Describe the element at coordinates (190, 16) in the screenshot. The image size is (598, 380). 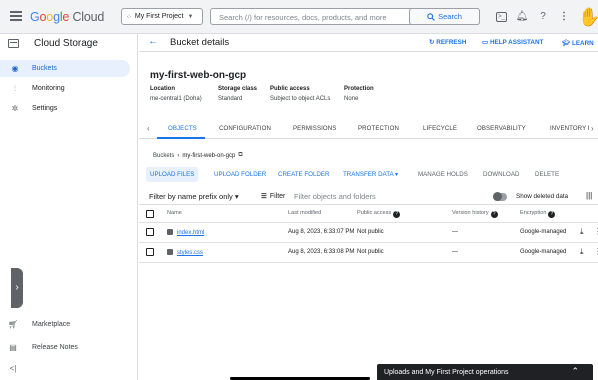
I see `caret-down-icon: ▼` at that location.